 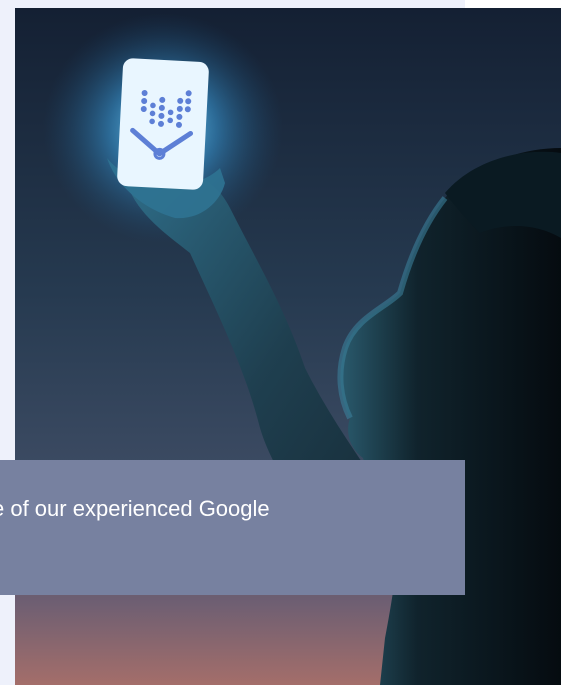 I want to click on caption-text-content: e of our experienced Google, so click(x=135, y=508).